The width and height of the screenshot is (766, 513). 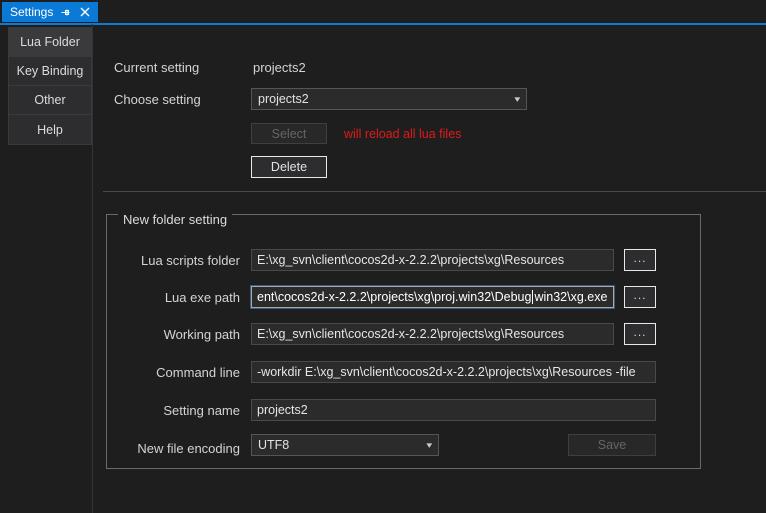 I want to click on delete-button-label: Delete, so click(x=289, y=167).